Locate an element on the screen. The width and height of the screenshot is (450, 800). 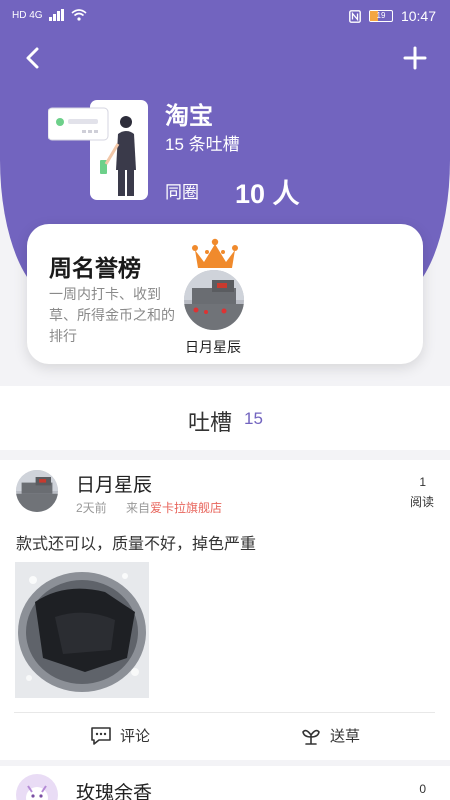
grass-icon is located at coordinates (311, 737).